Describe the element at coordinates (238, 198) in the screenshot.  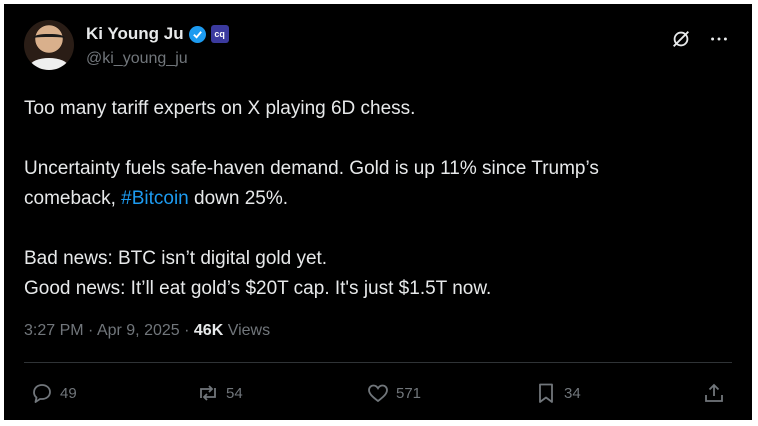
I see `tweet-text-segment: down 25%.` at that location.